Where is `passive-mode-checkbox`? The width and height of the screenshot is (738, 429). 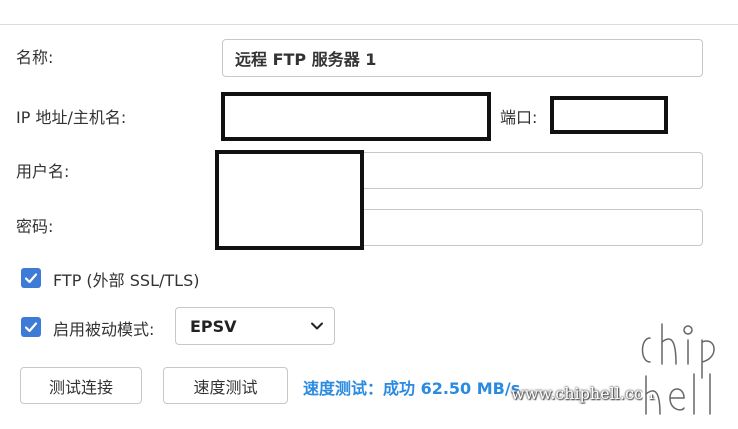 passive-mode-checkbox is located at coordinates (31, 327).